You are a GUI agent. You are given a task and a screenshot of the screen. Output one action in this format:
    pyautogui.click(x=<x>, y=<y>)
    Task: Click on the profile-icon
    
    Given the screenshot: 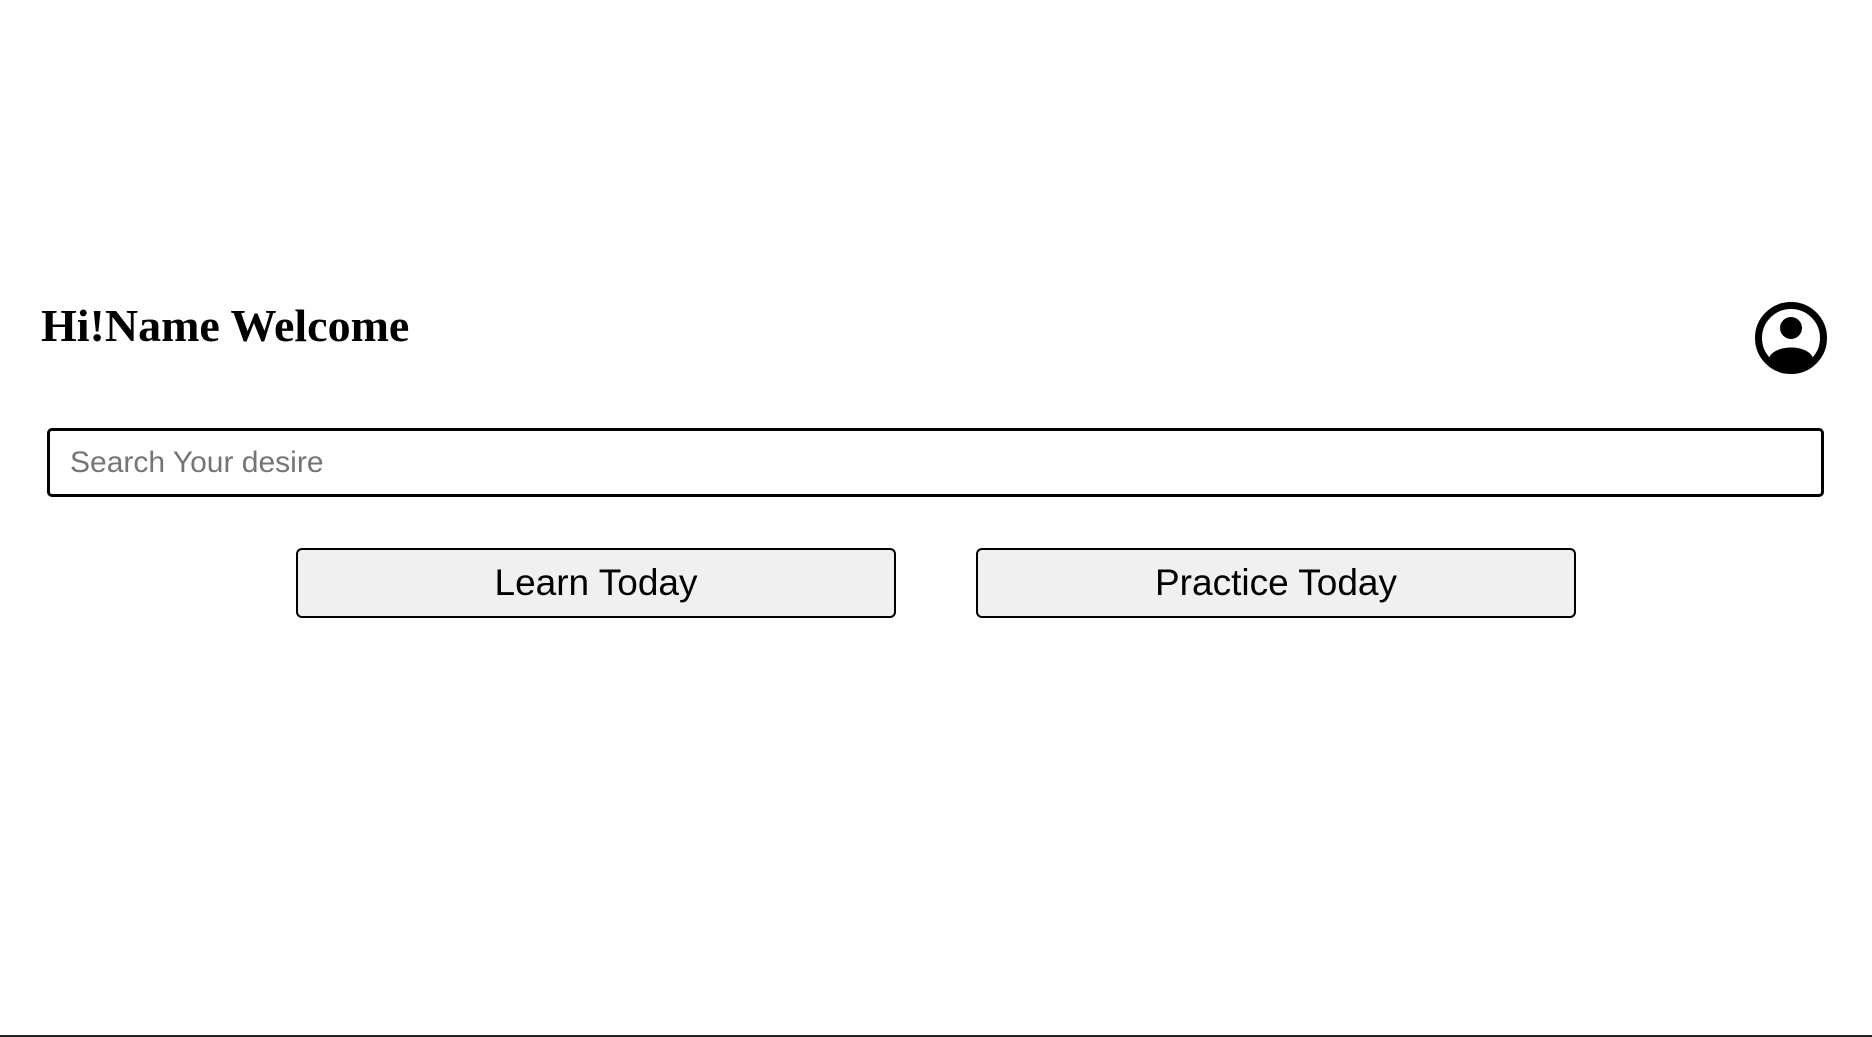 What is the action you would take?
    pyautogui.click(x=1791, y=338)
    